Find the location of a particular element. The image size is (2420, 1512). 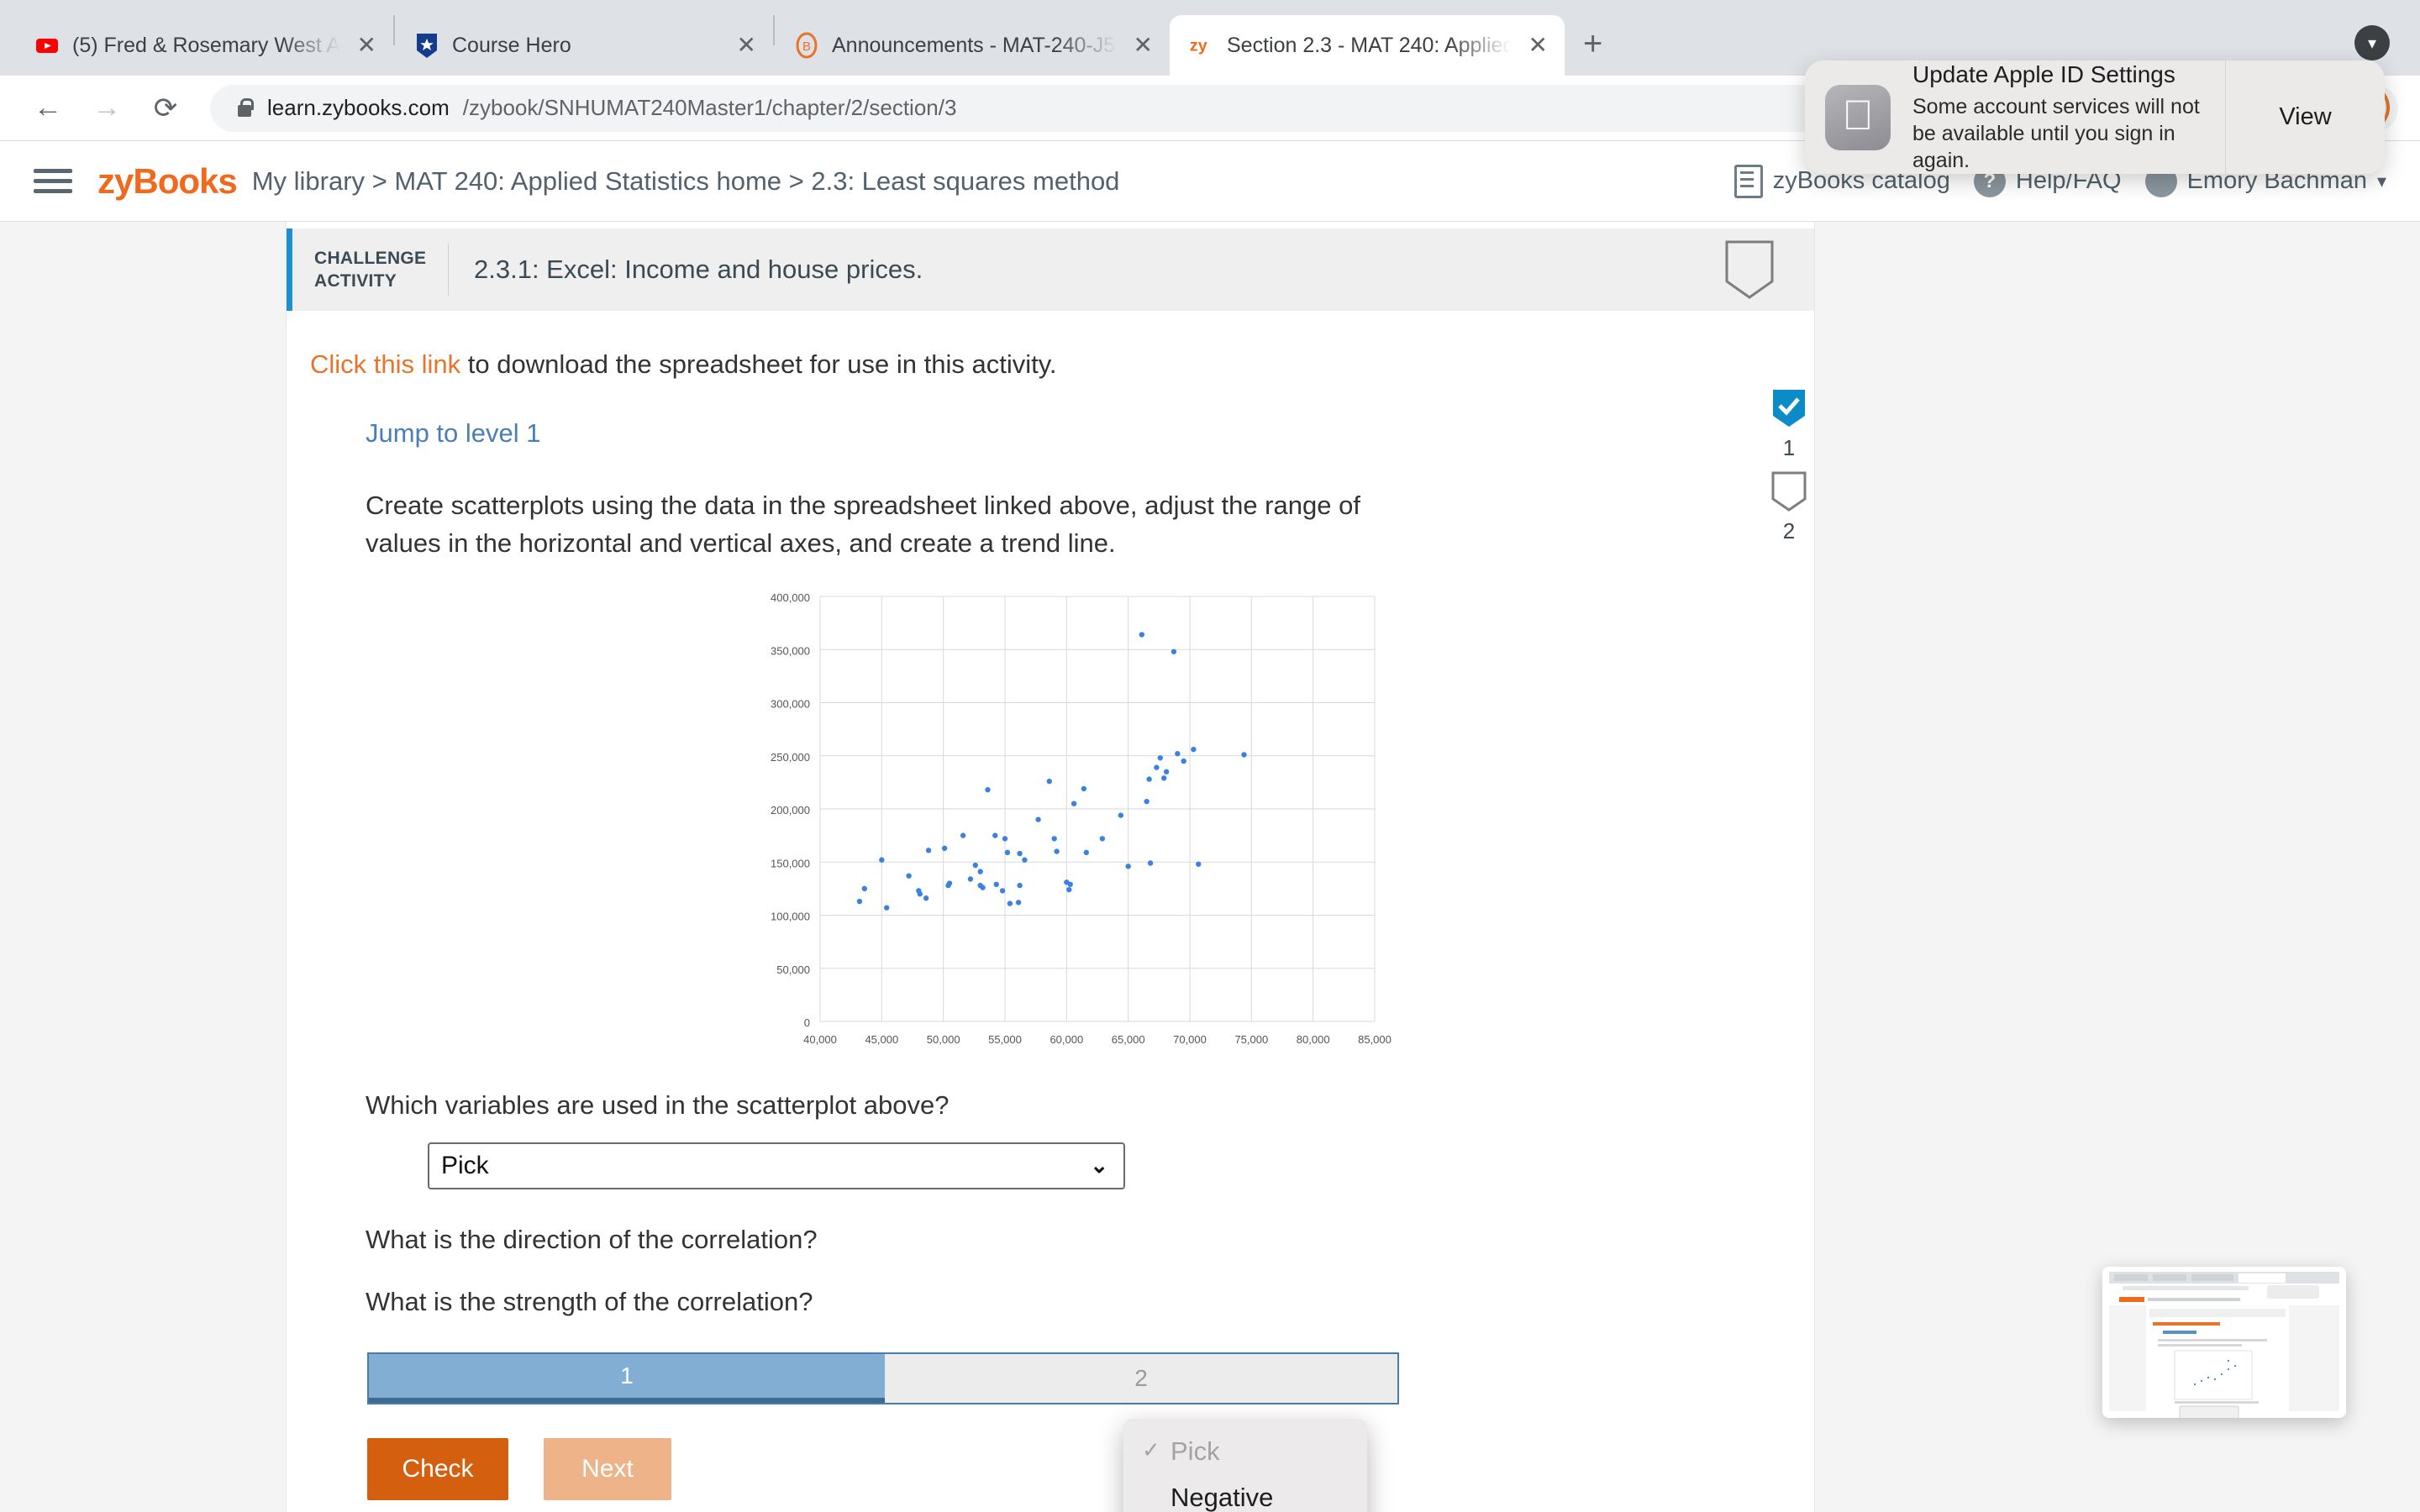

thumbnail-preview-image is located at coordinates (2224, 1342).